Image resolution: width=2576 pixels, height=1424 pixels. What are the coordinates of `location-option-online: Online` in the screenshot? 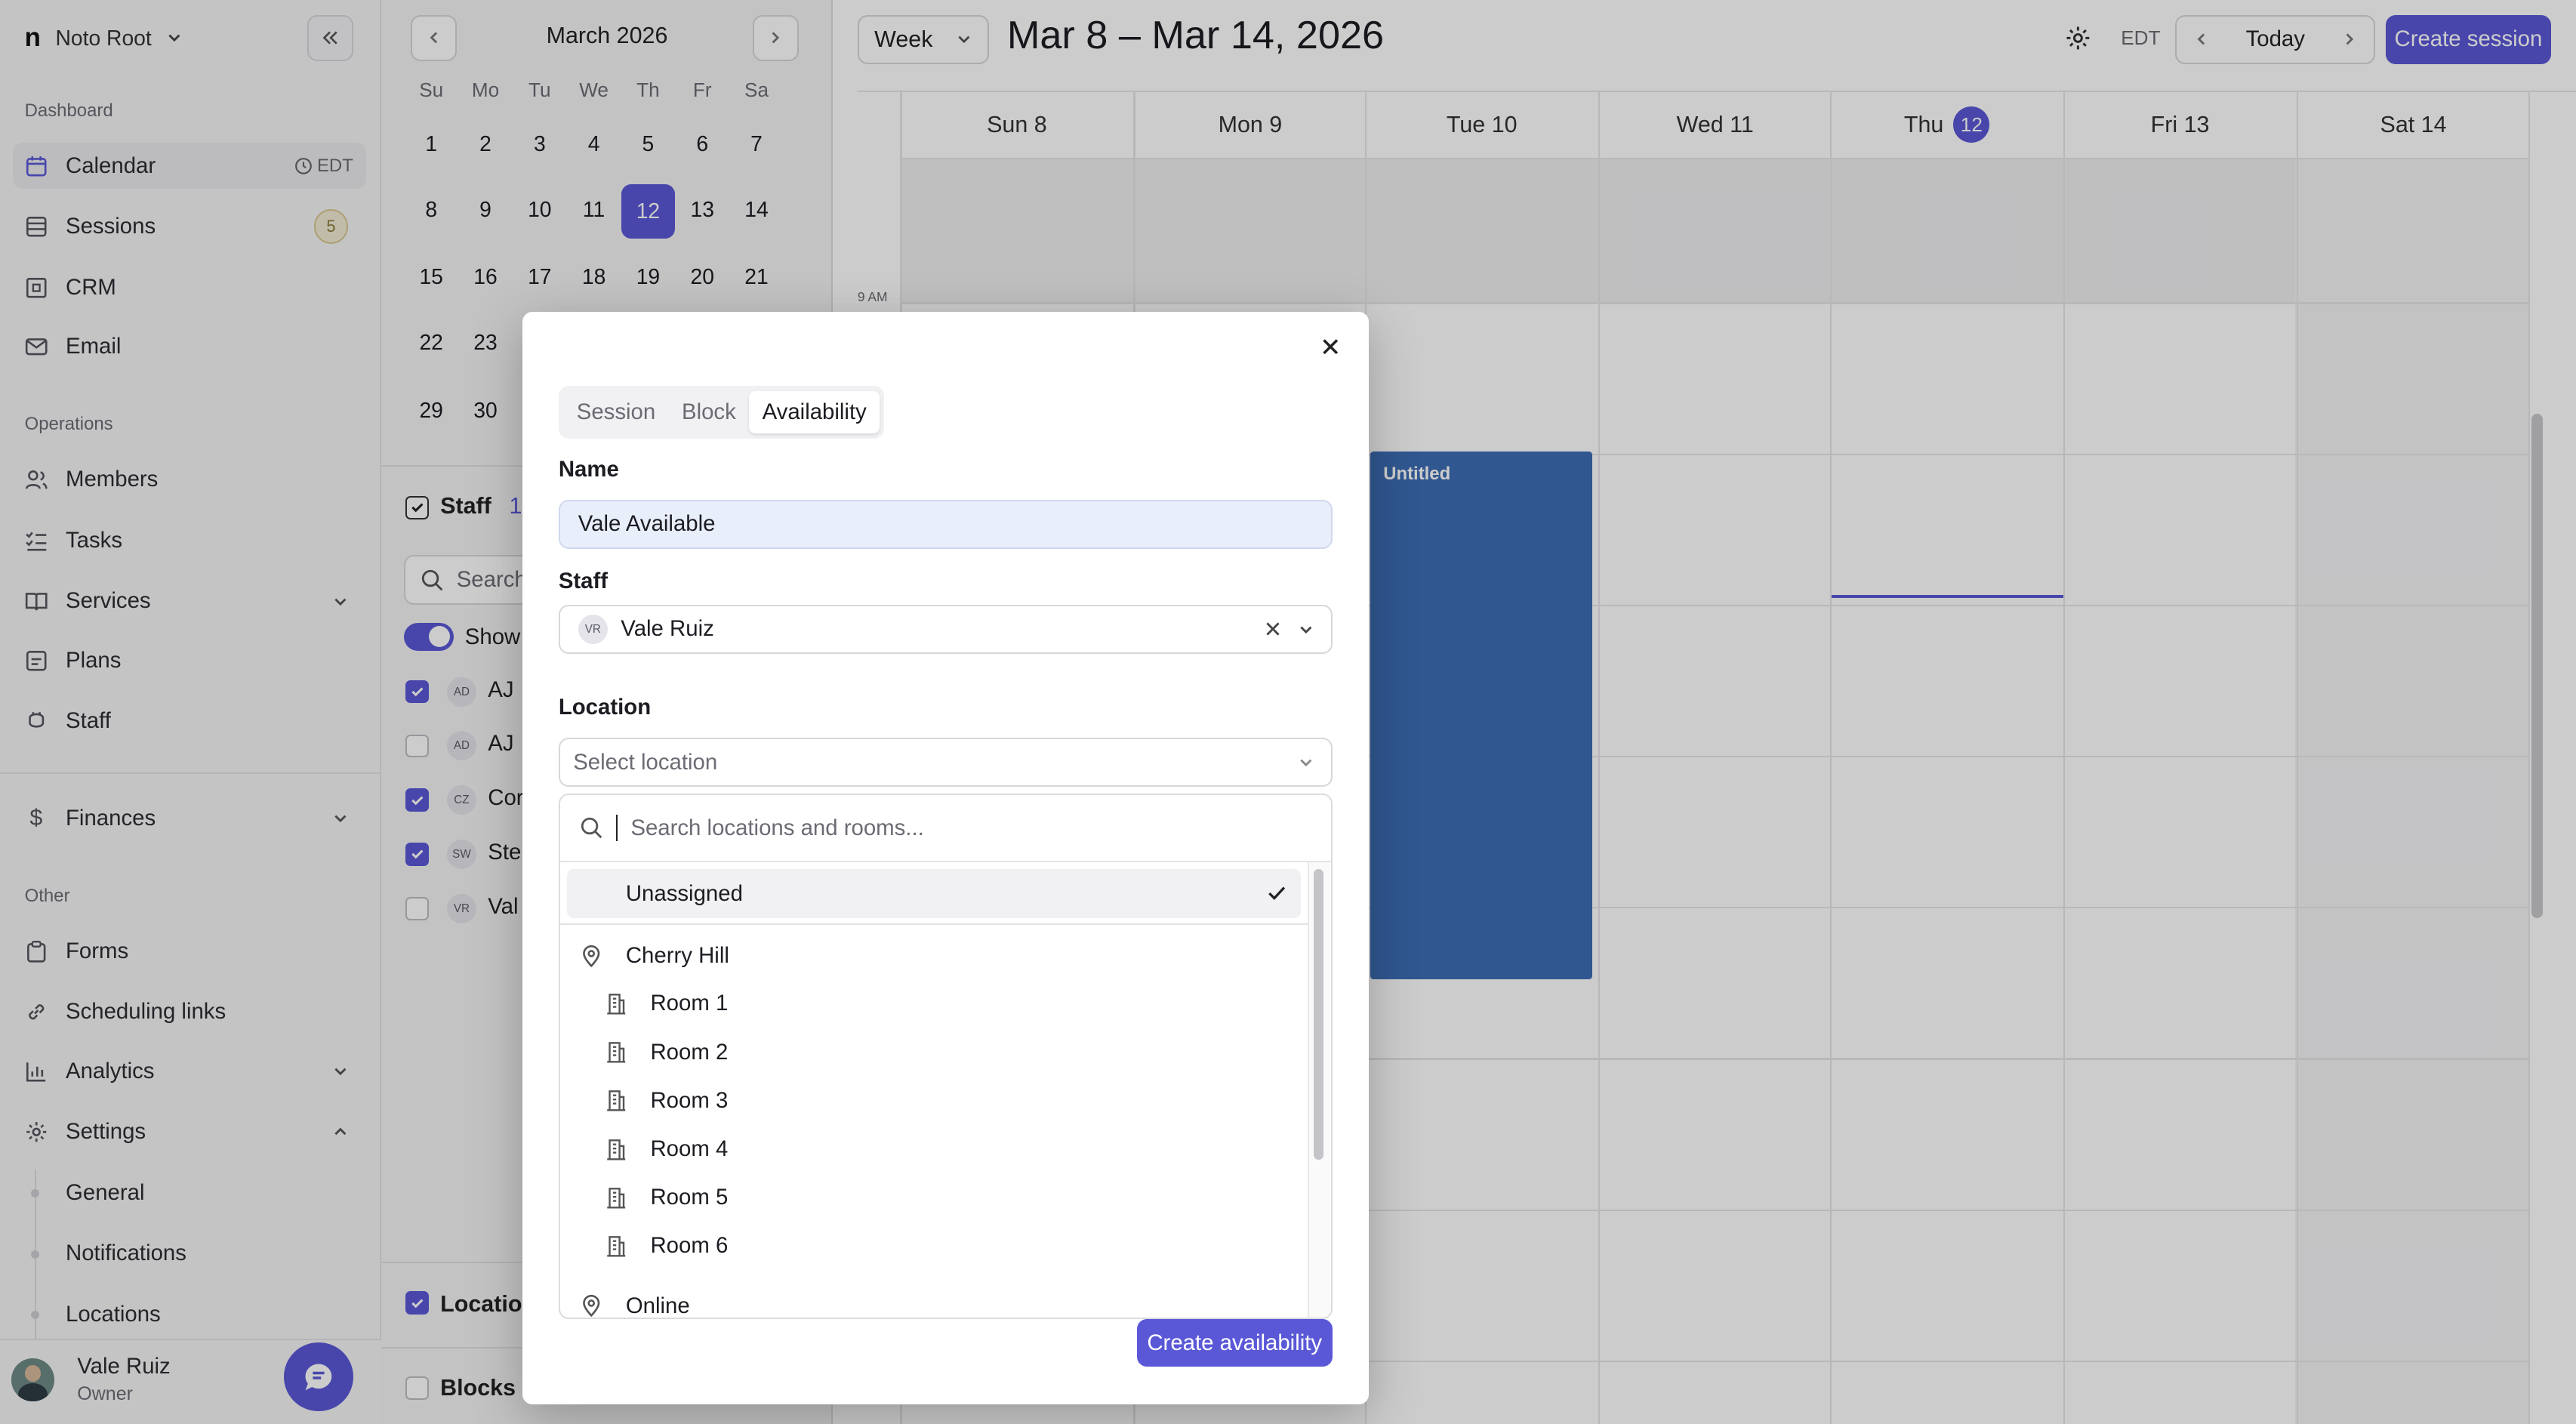 It's located at (934, 1299).